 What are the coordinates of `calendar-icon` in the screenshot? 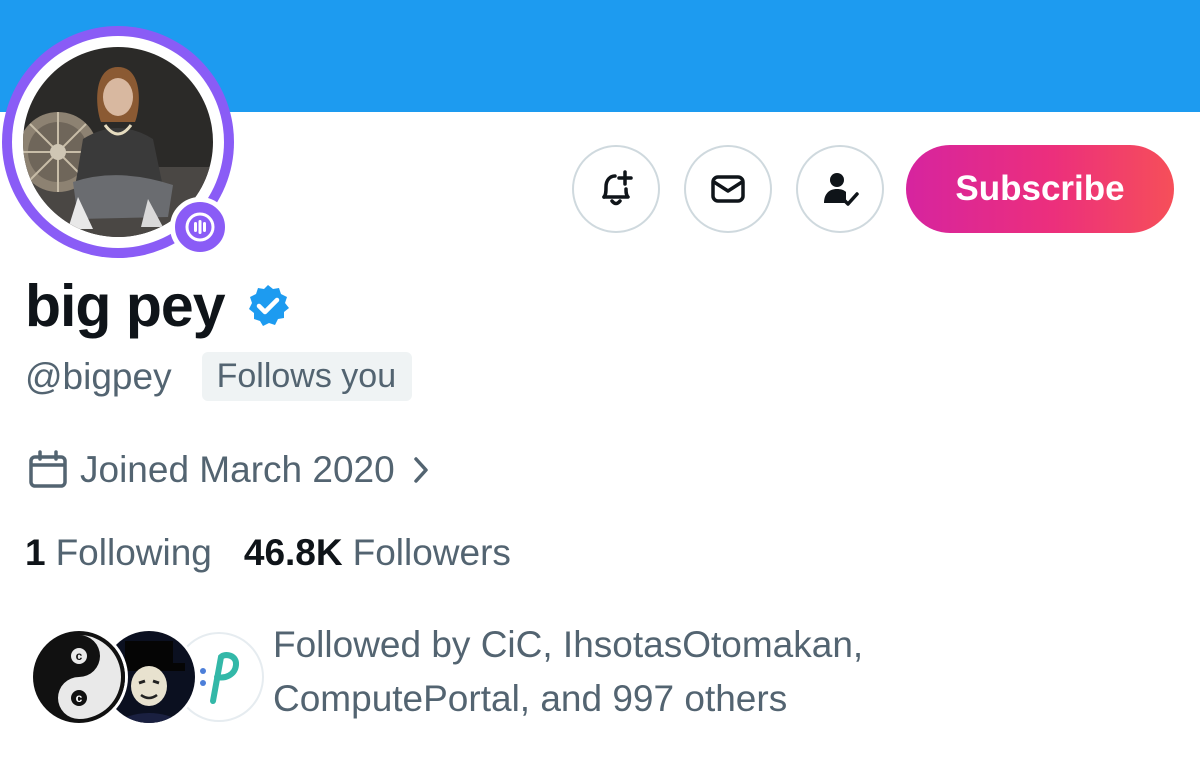 It's located at (48, 469).